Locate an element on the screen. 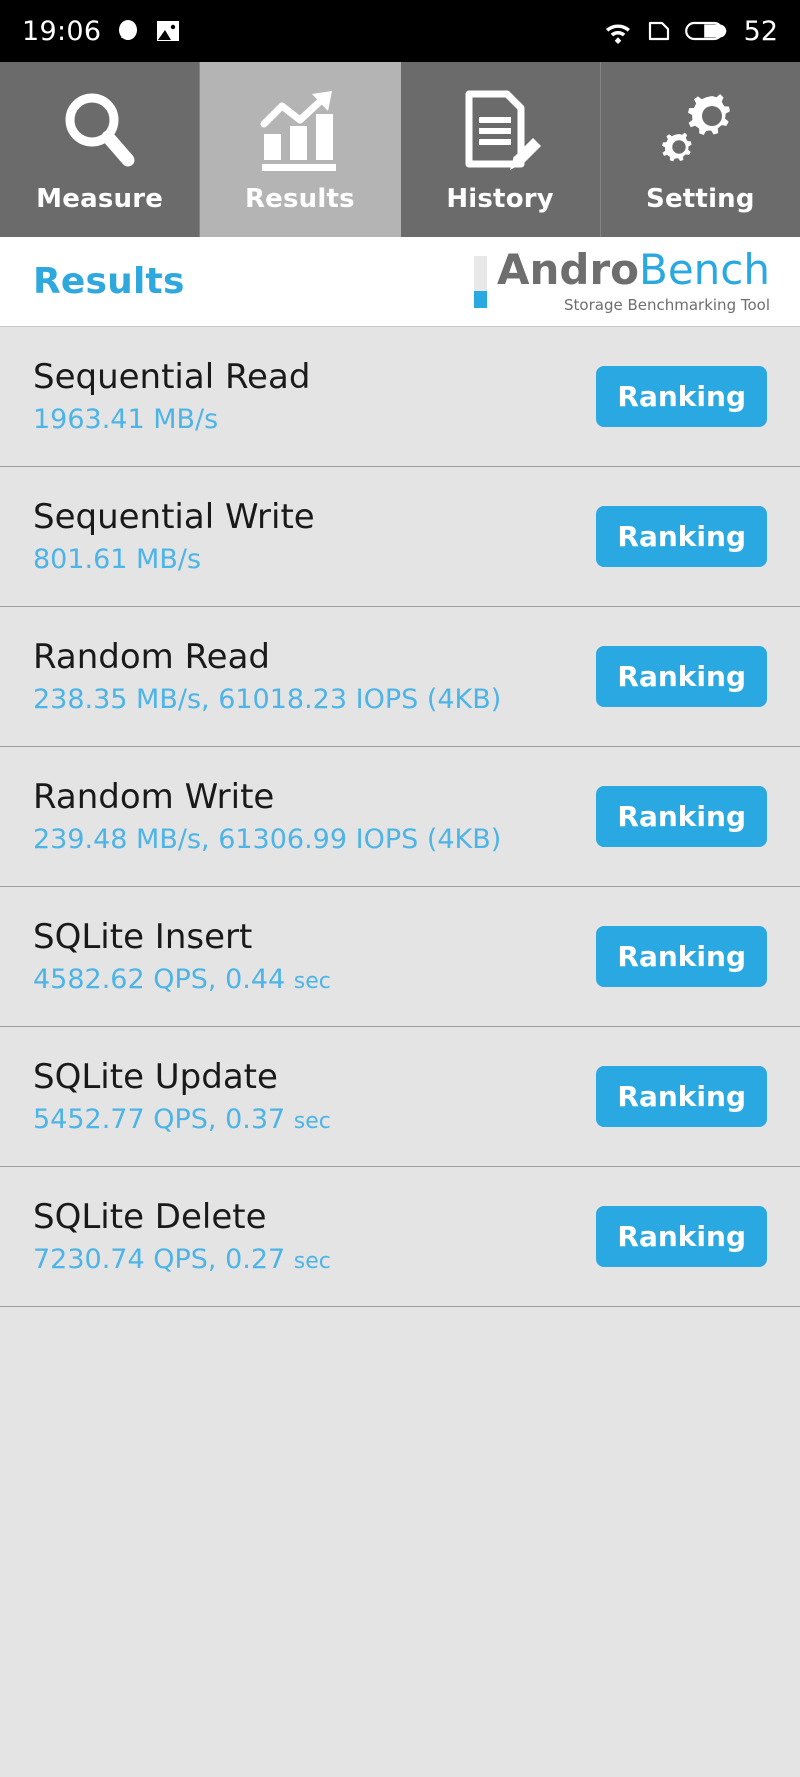 This screenshot has width=800, height=1777. screenshot-icon is located at coordinates (168, 31).